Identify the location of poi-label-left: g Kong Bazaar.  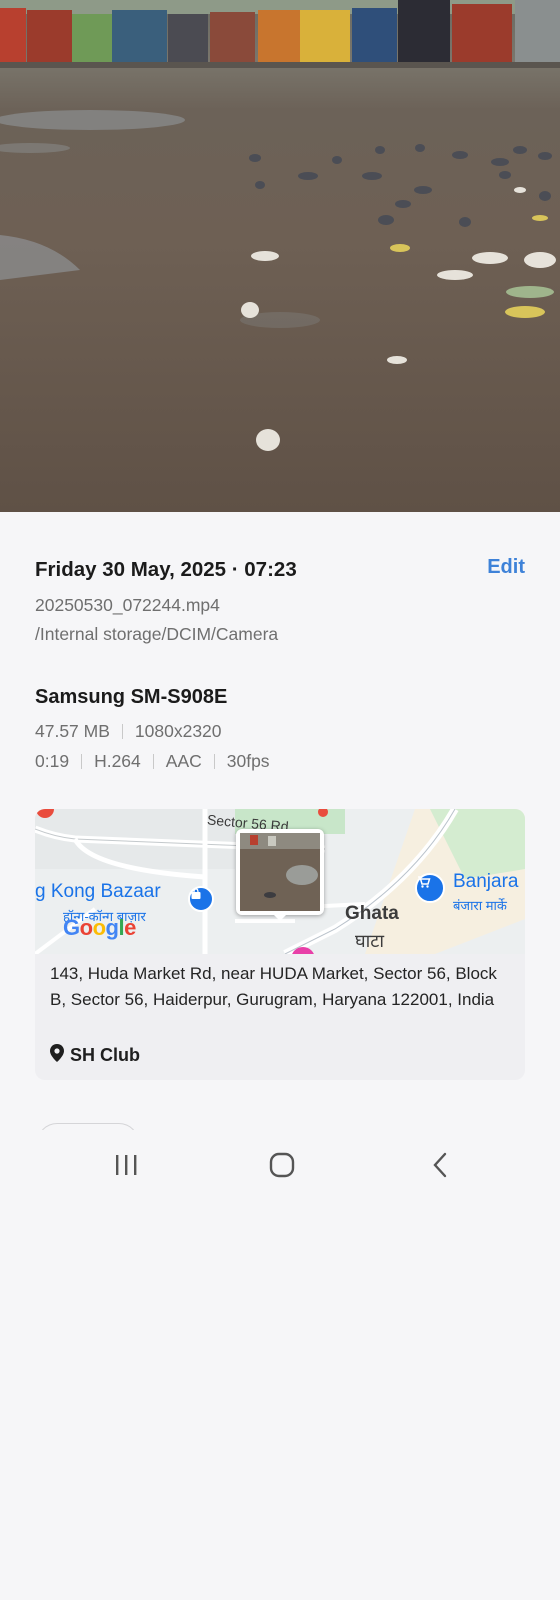
(98, 891).